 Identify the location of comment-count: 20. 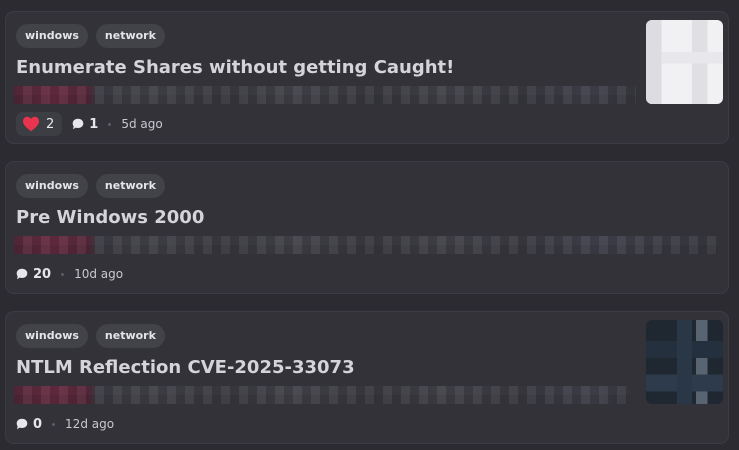
(33, 274).